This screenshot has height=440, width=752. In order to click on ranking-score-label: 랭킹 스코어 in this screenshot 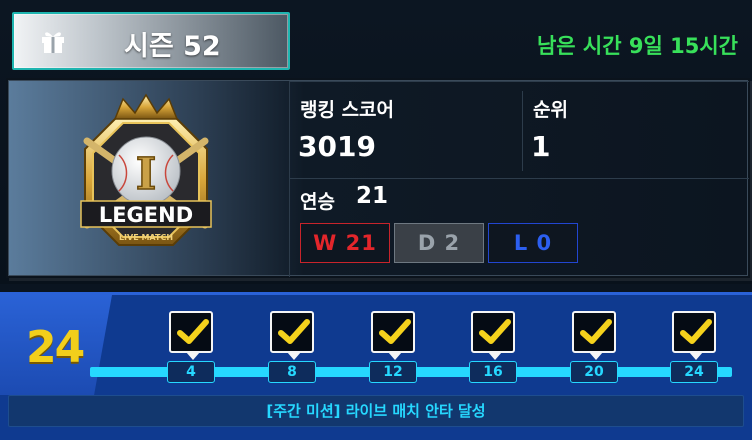, I will do `click(347, 110)`.